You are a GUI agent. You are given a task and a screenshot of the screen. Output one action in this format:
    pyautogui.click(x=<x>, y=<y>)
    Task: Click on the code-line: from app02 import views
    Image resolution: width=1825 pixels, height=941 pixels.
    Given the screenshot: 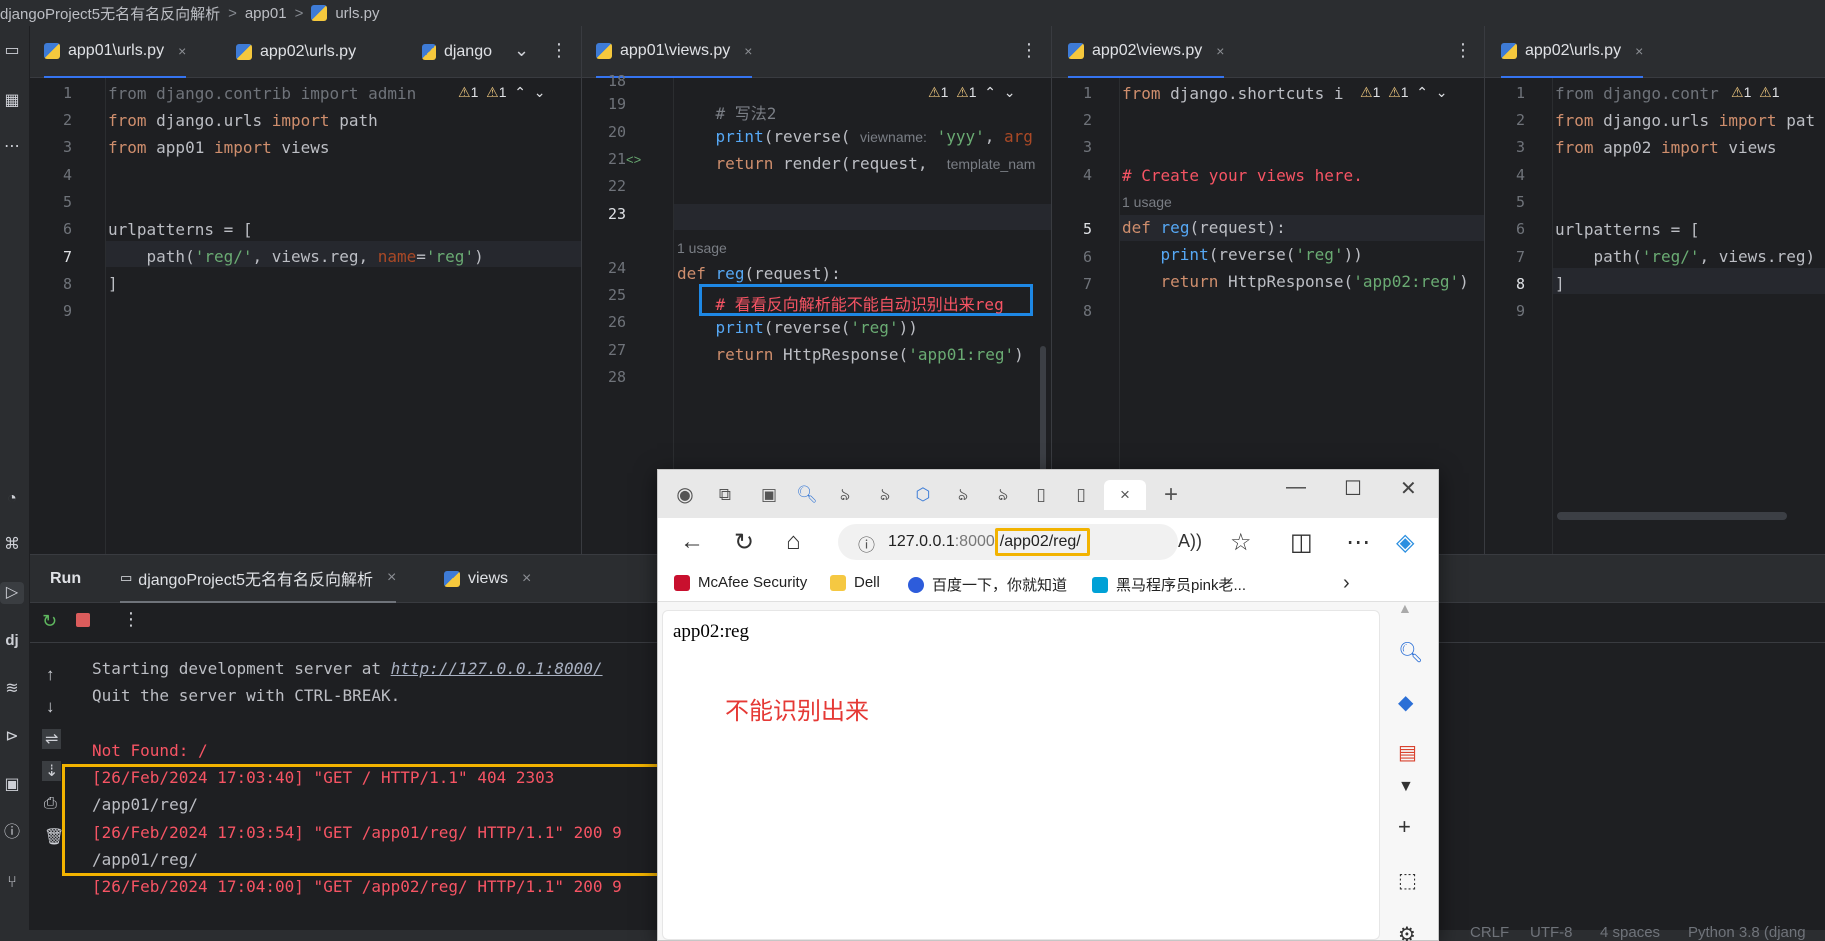 What is the action you would take?
    pyautogui.click(x=1666, y=147)
    